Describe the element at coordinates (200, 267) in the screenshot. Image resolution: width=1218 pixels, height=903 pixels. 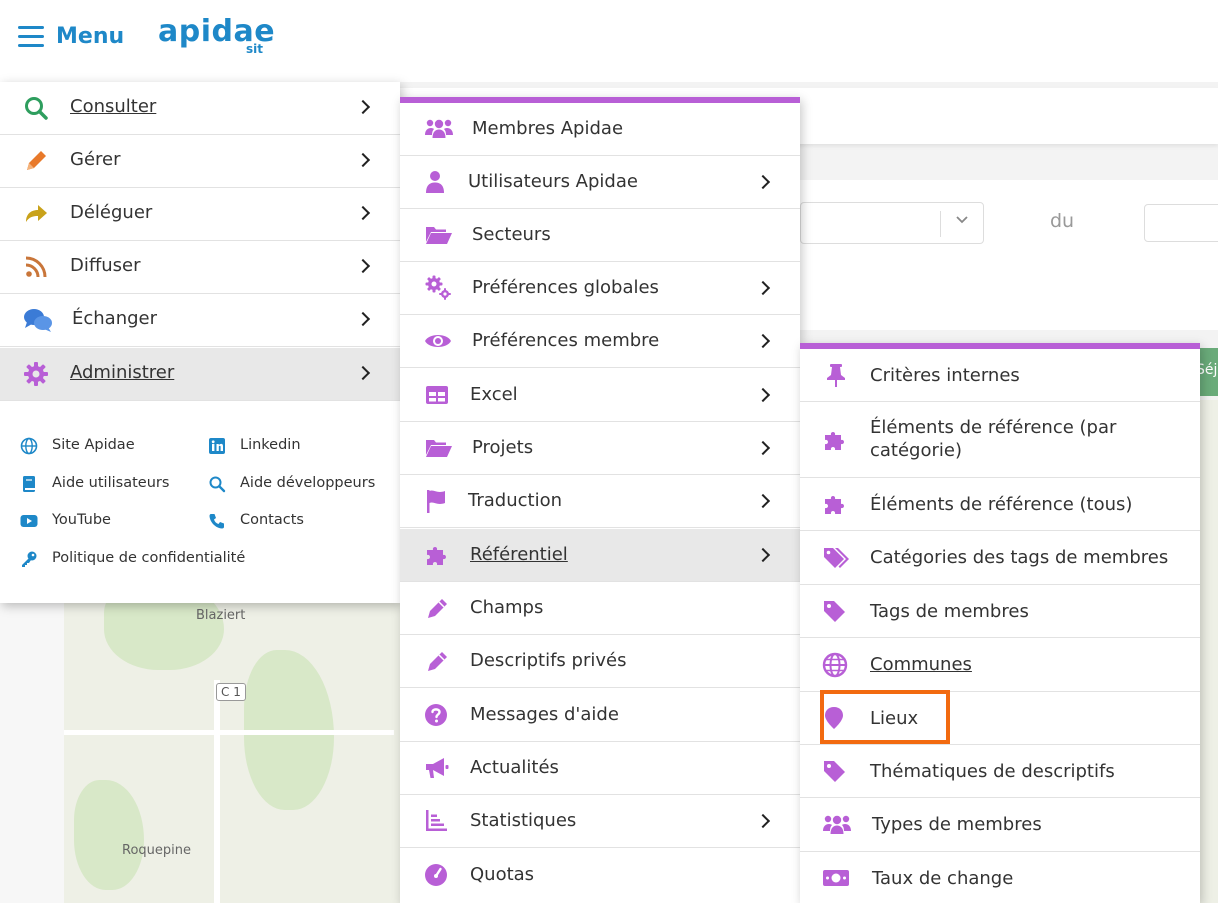
I see `menu-item-diffuser: Diffuser` at that location.